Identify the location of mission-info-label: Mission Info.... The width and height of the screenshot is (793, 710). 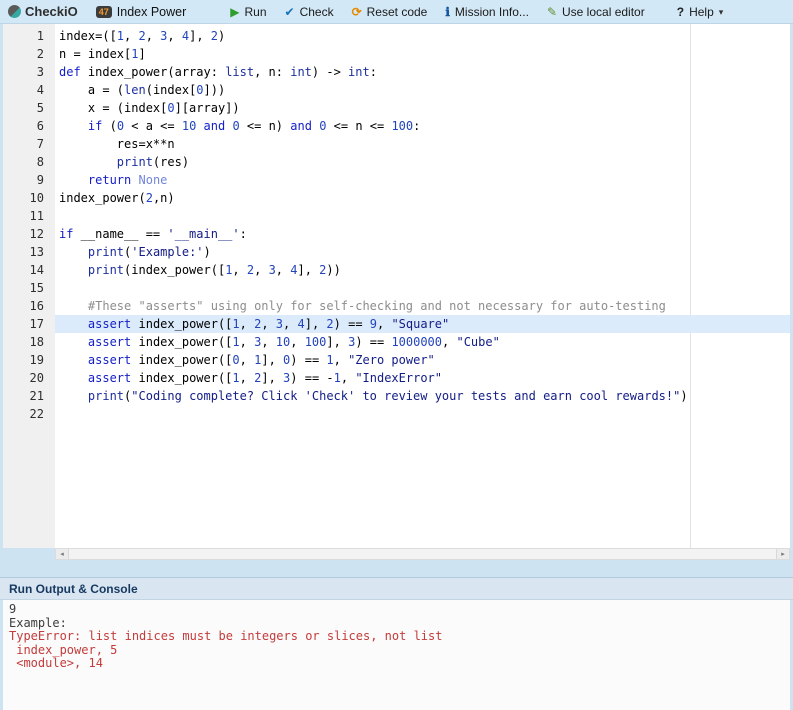
(491, 11).